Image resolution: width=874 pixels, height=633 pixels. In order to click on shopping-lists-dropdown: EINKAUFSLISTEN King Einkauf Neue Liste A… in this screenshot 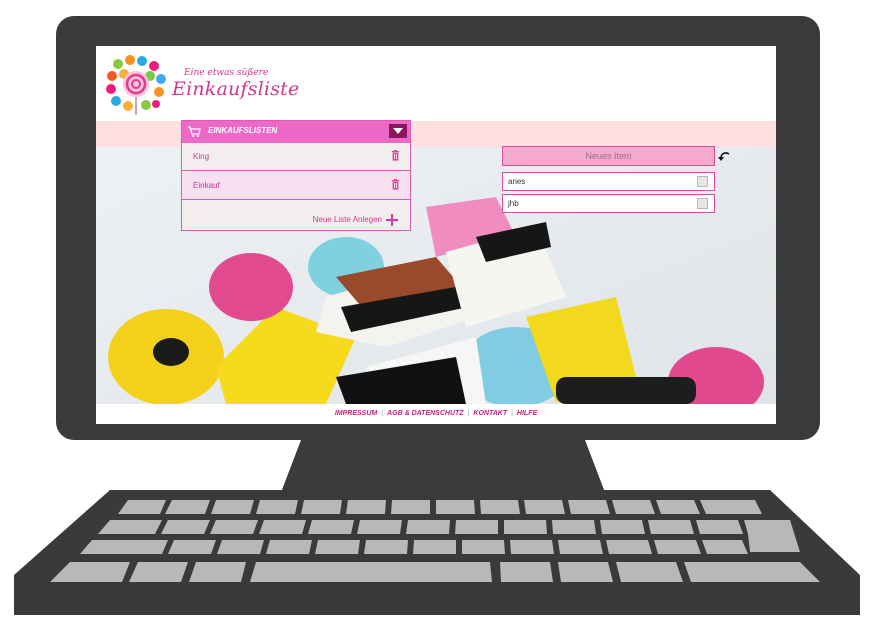, I will do `click(296, 175)`.